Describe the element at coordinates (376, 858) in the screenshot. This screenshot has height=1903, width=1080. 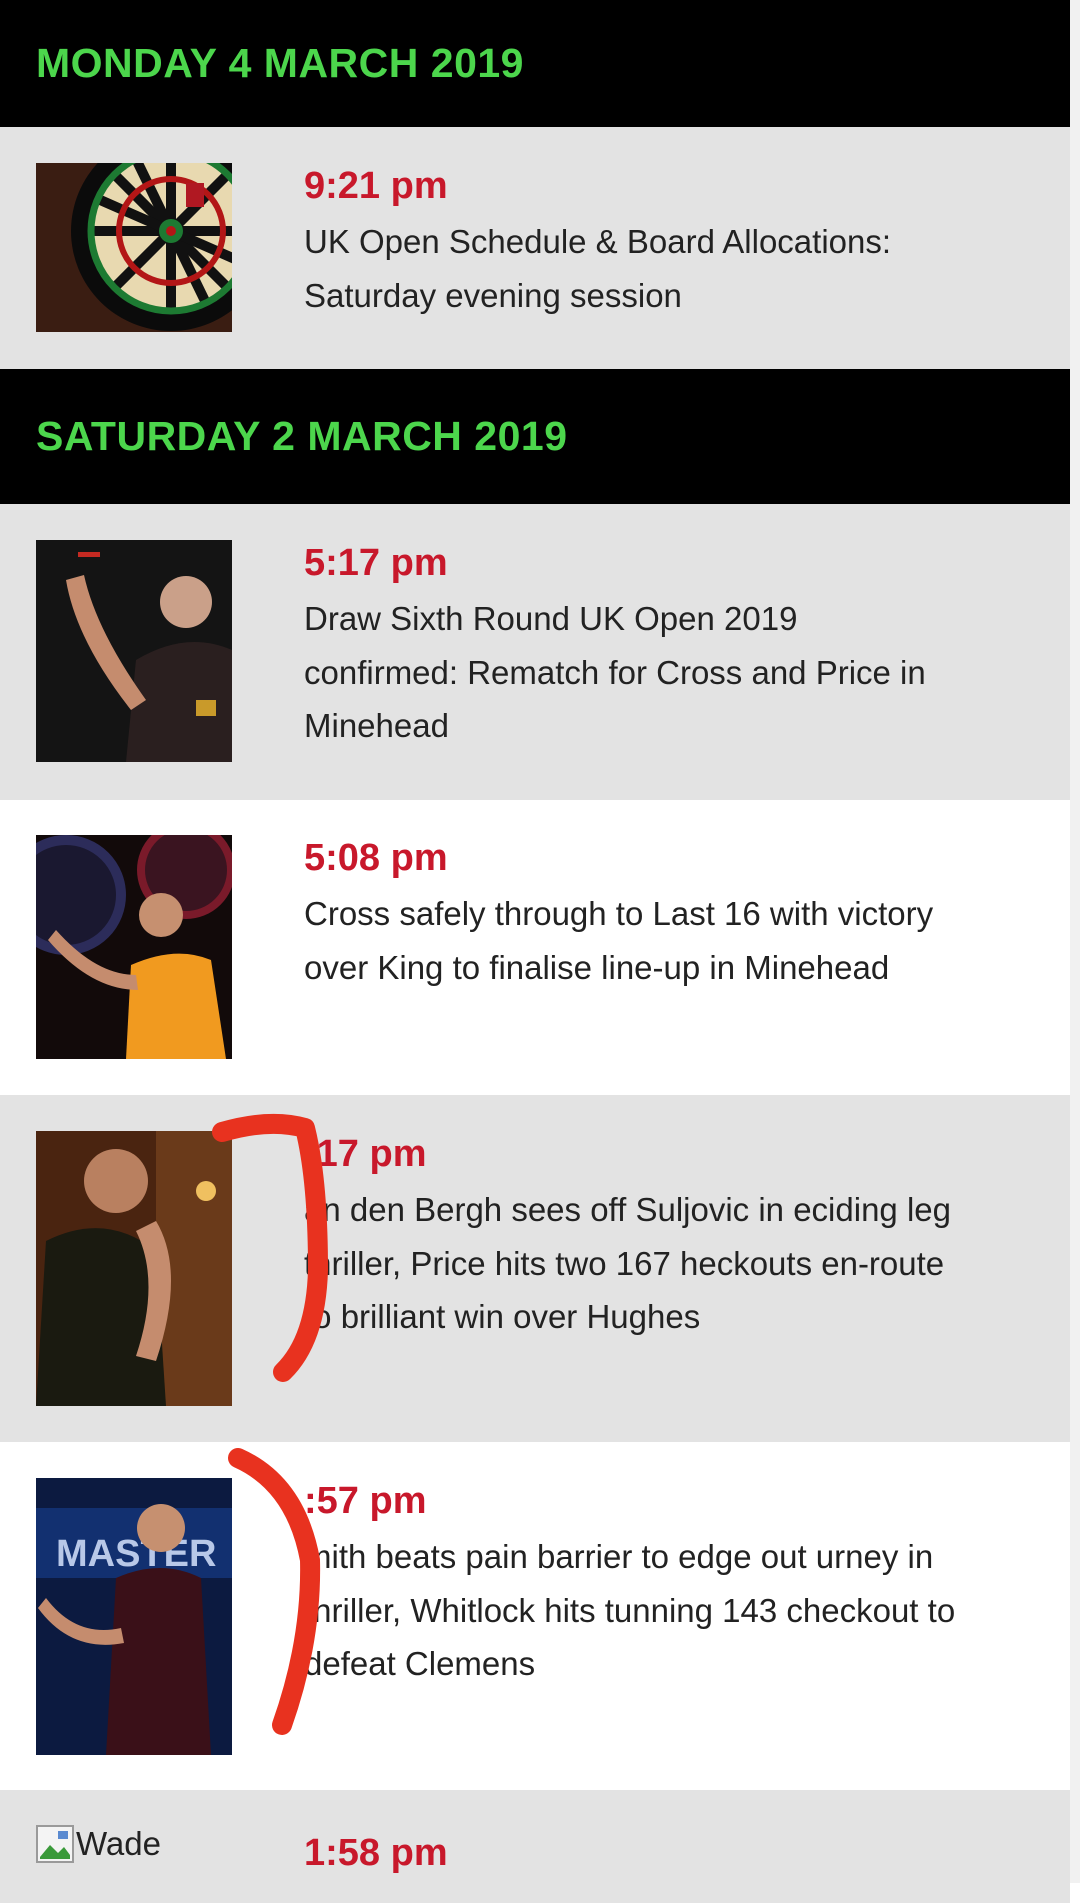
I see `news-item-time: 5:08 pm` at that location.